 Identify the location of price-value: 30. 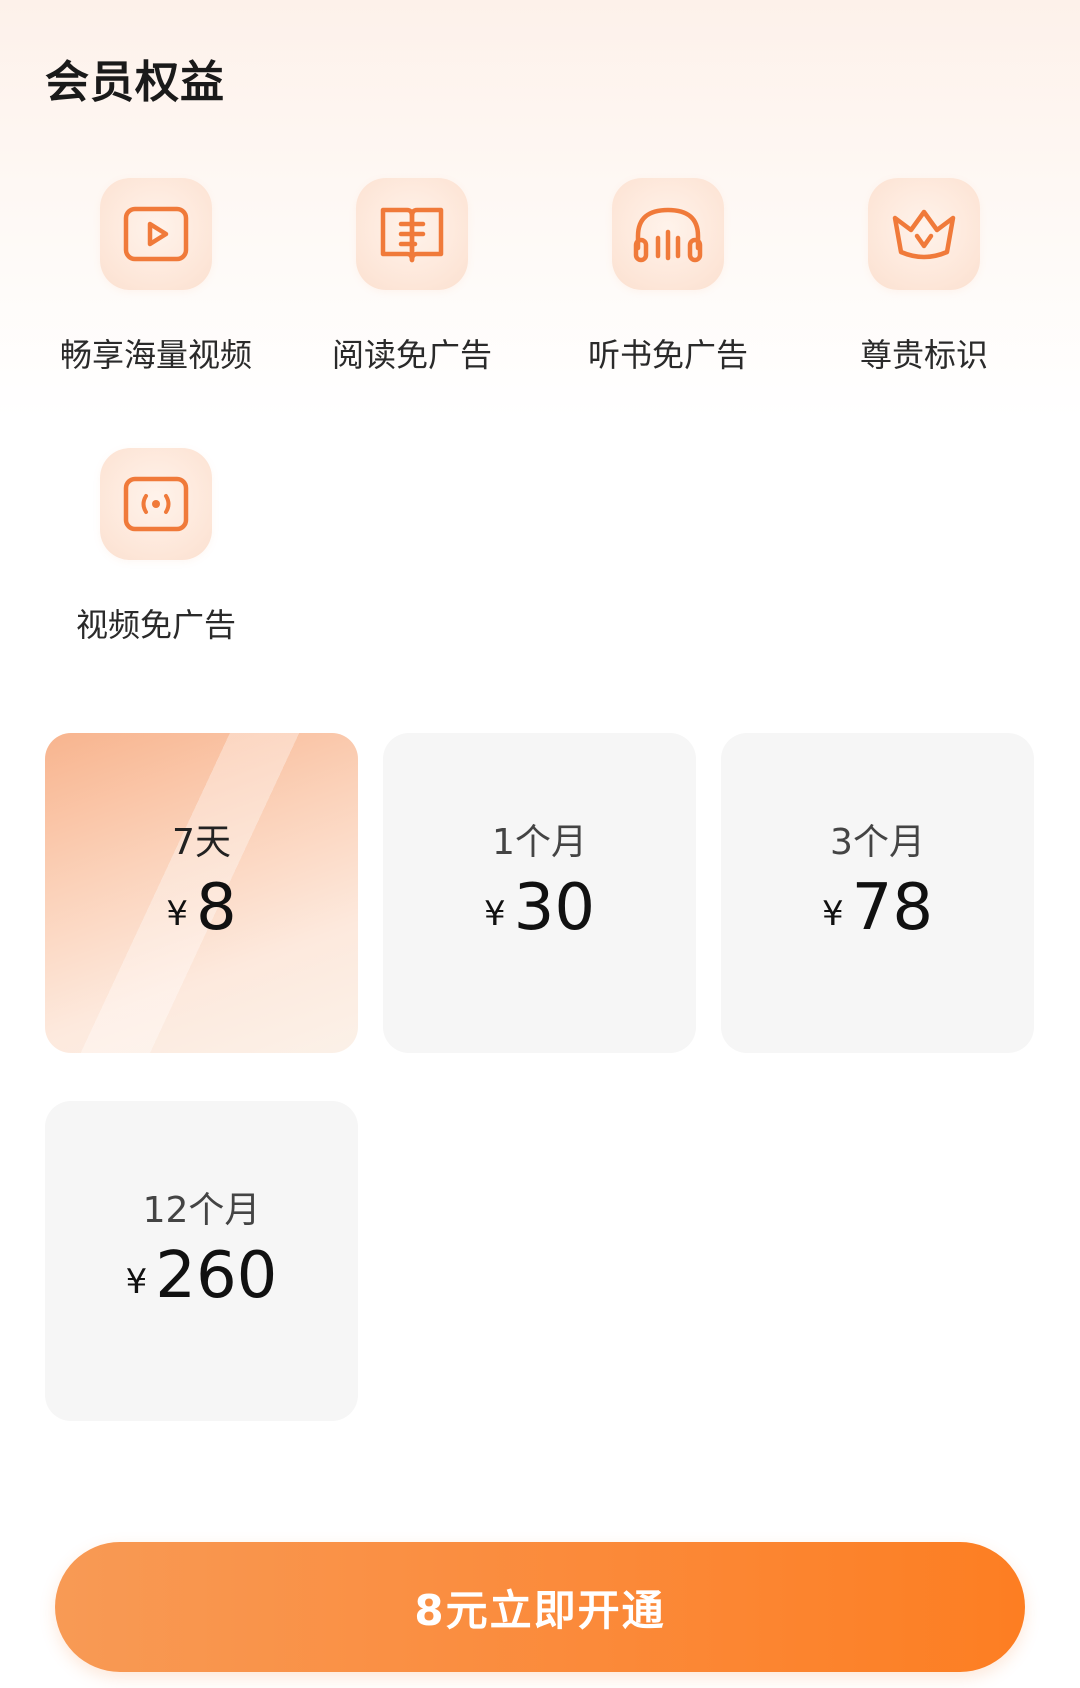
(554, 908).